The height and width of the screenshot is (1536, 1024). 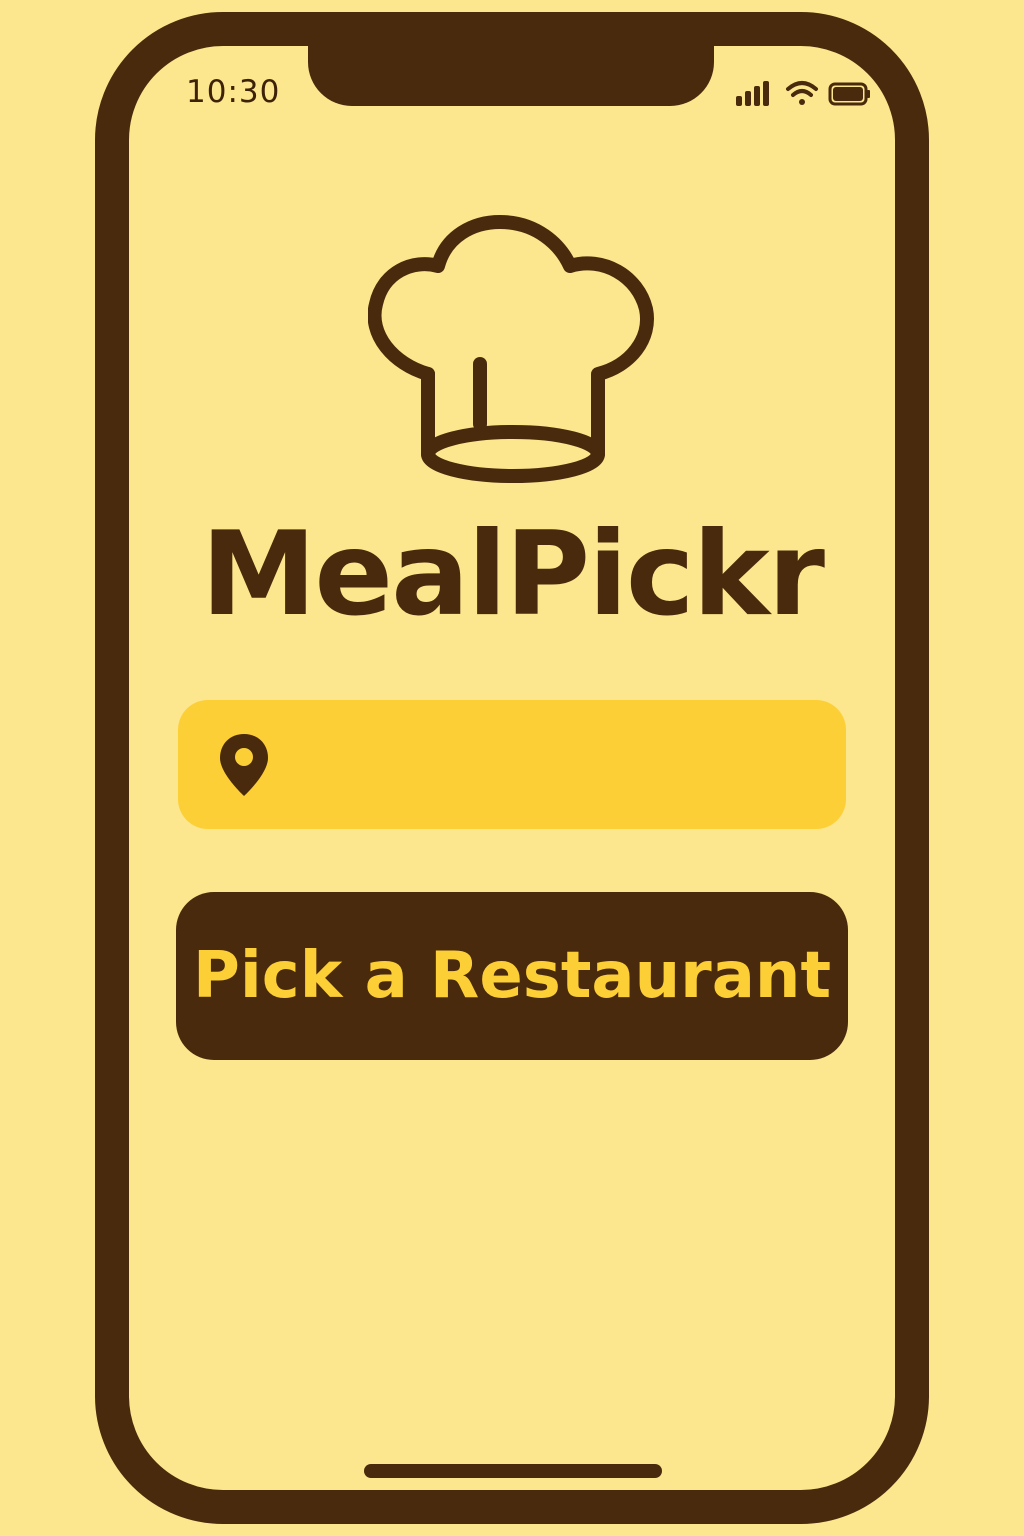 I want to click on status-bar-time: 10:30, so click(x=233, y=92).